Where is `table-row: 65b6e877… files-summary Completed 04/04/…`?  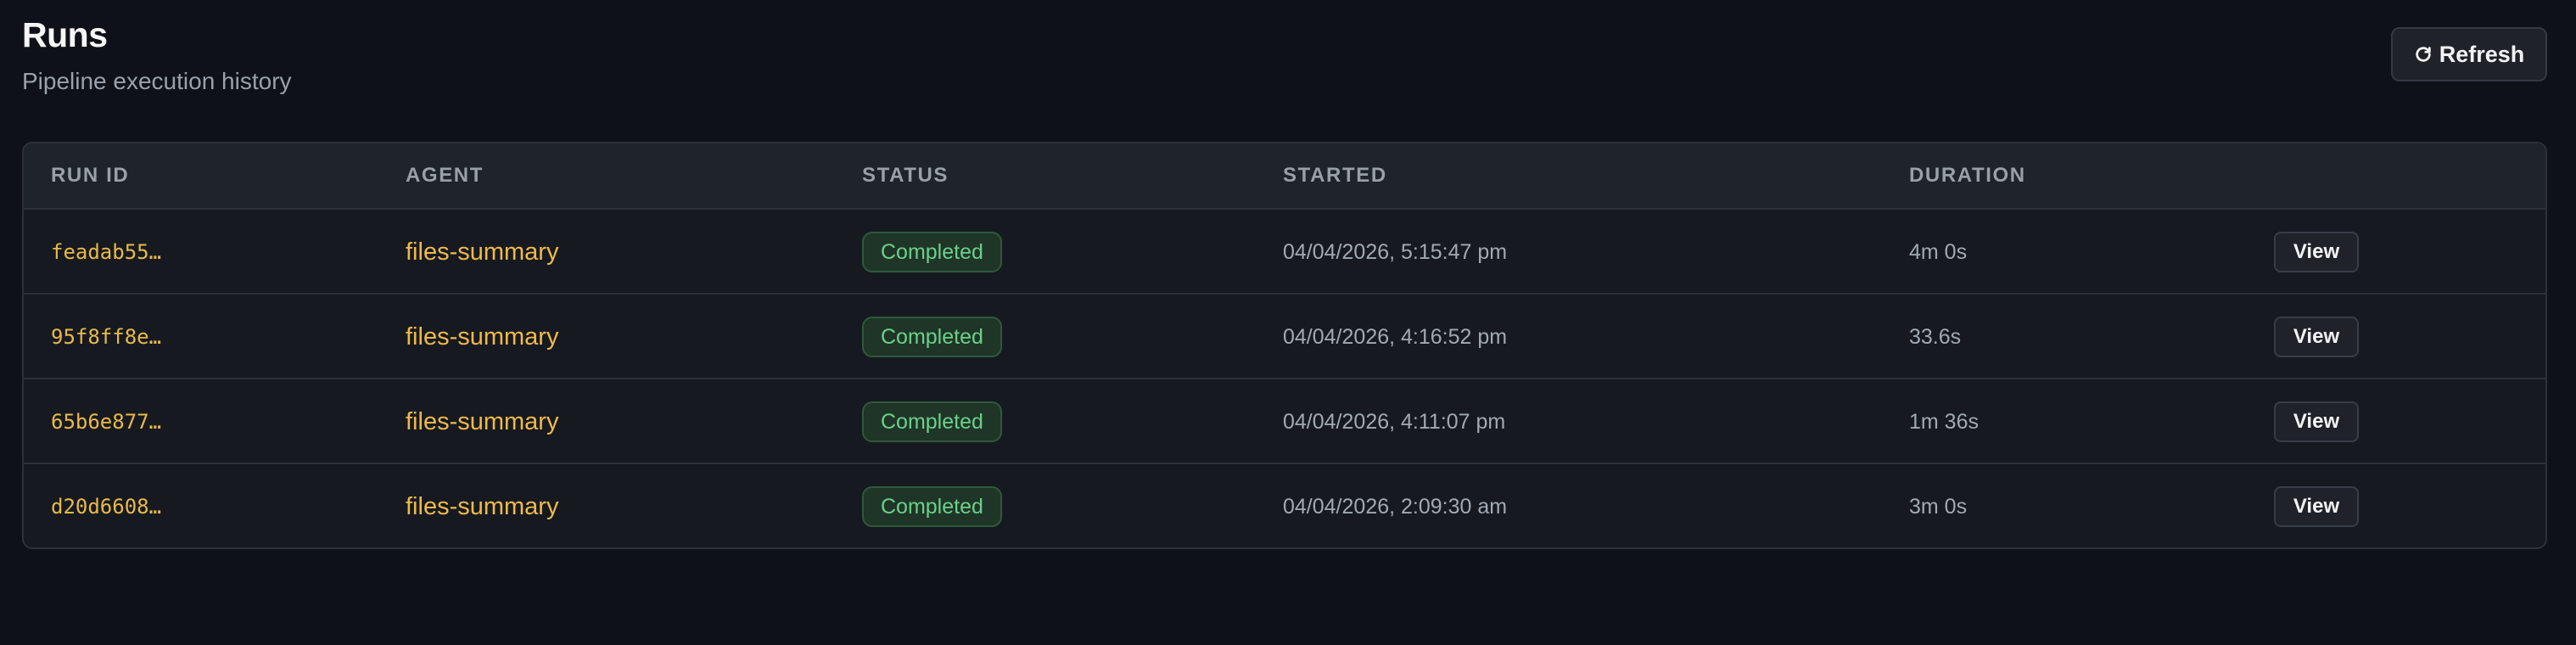 table-row: 65b6e877… files-summary Completed 04/04/… is located at coordinates (1284, 422).